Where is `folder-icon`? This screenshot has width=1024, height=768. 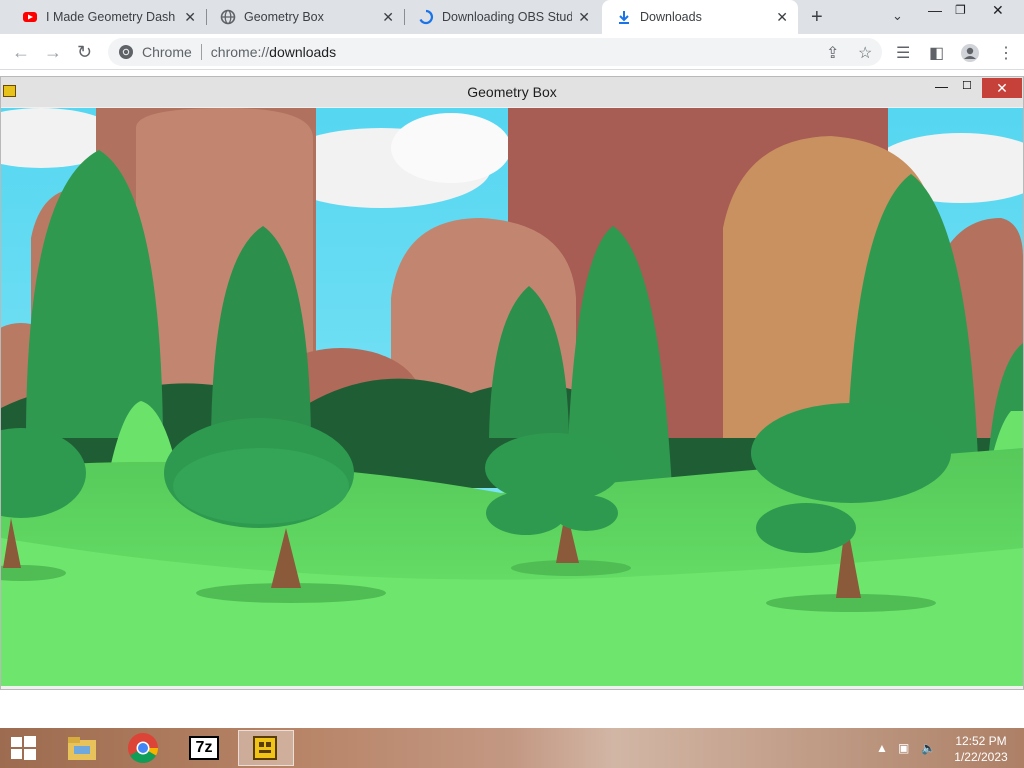
folder-icon is located at coordinates (82, 748).